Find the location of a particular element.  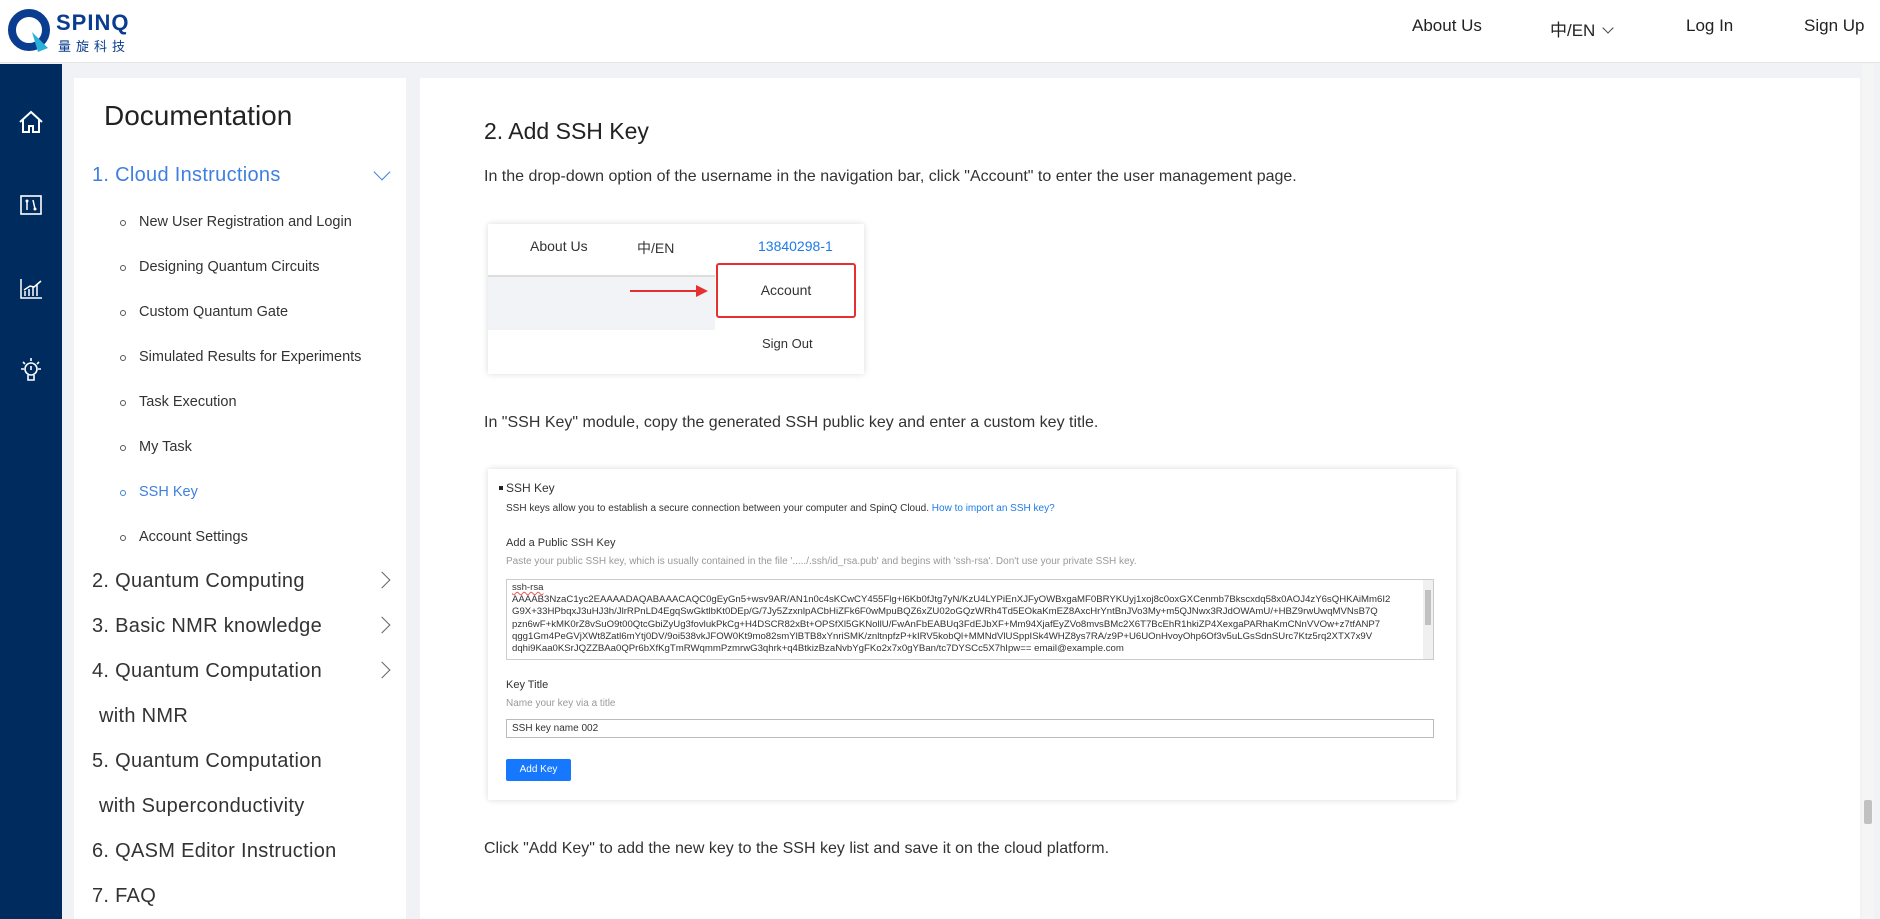

section-quantum-computation-sc-line2: with Superconductivity is located at coordinates (202, 806).